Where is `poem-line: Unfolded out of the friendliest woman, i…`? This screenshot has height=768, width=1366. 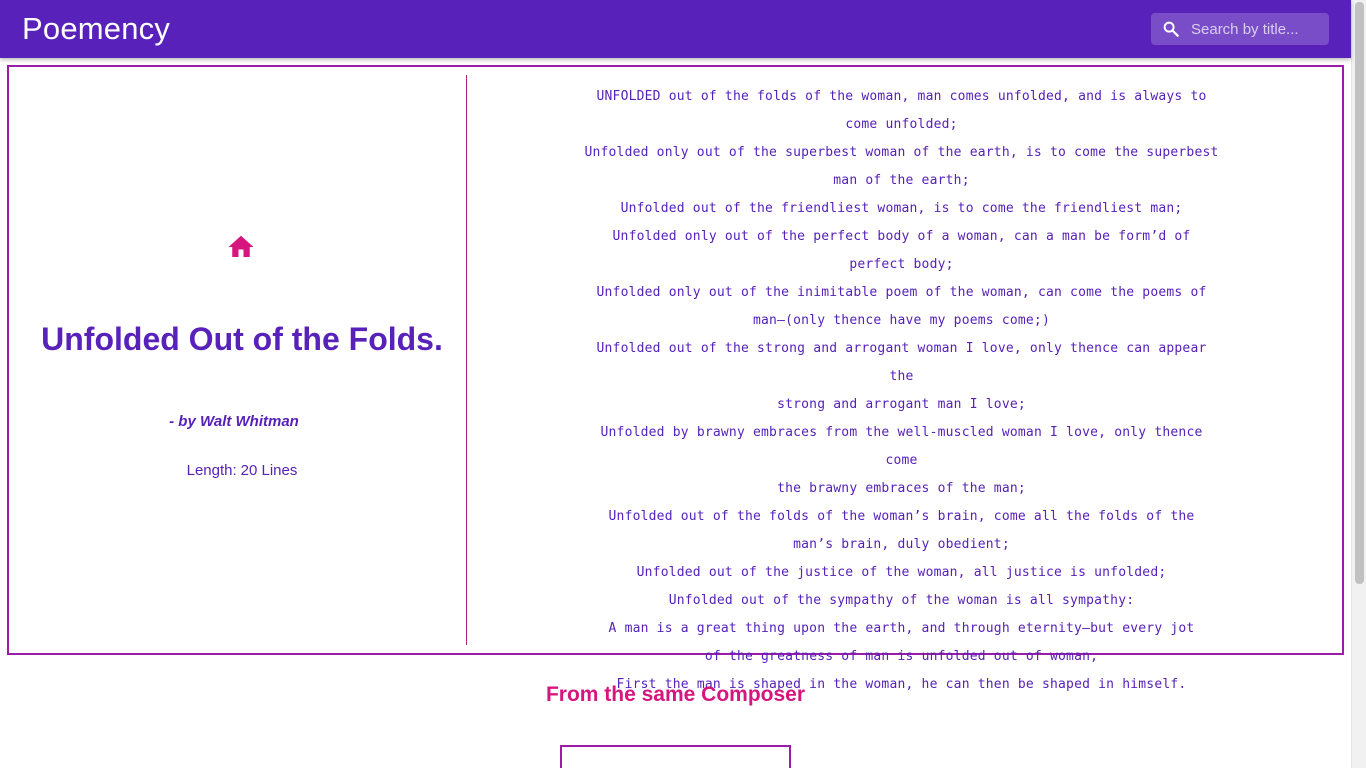
poem-line: Unfolded out of the friendliest woman, i… is located at coordinates (901, 208).